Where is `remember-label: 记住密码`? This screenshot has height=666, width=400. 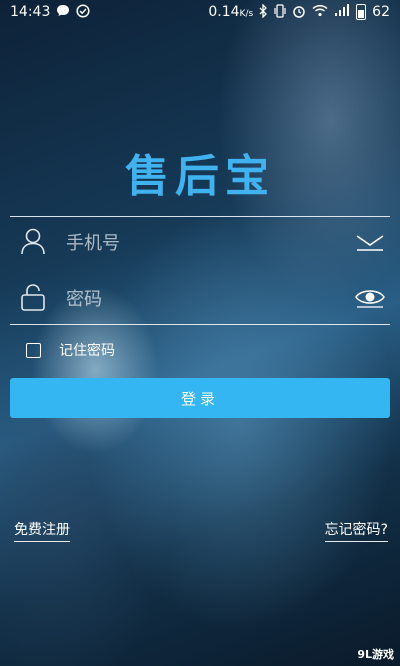 remember-label: 记住密码 is located at coordinates (87, 351).